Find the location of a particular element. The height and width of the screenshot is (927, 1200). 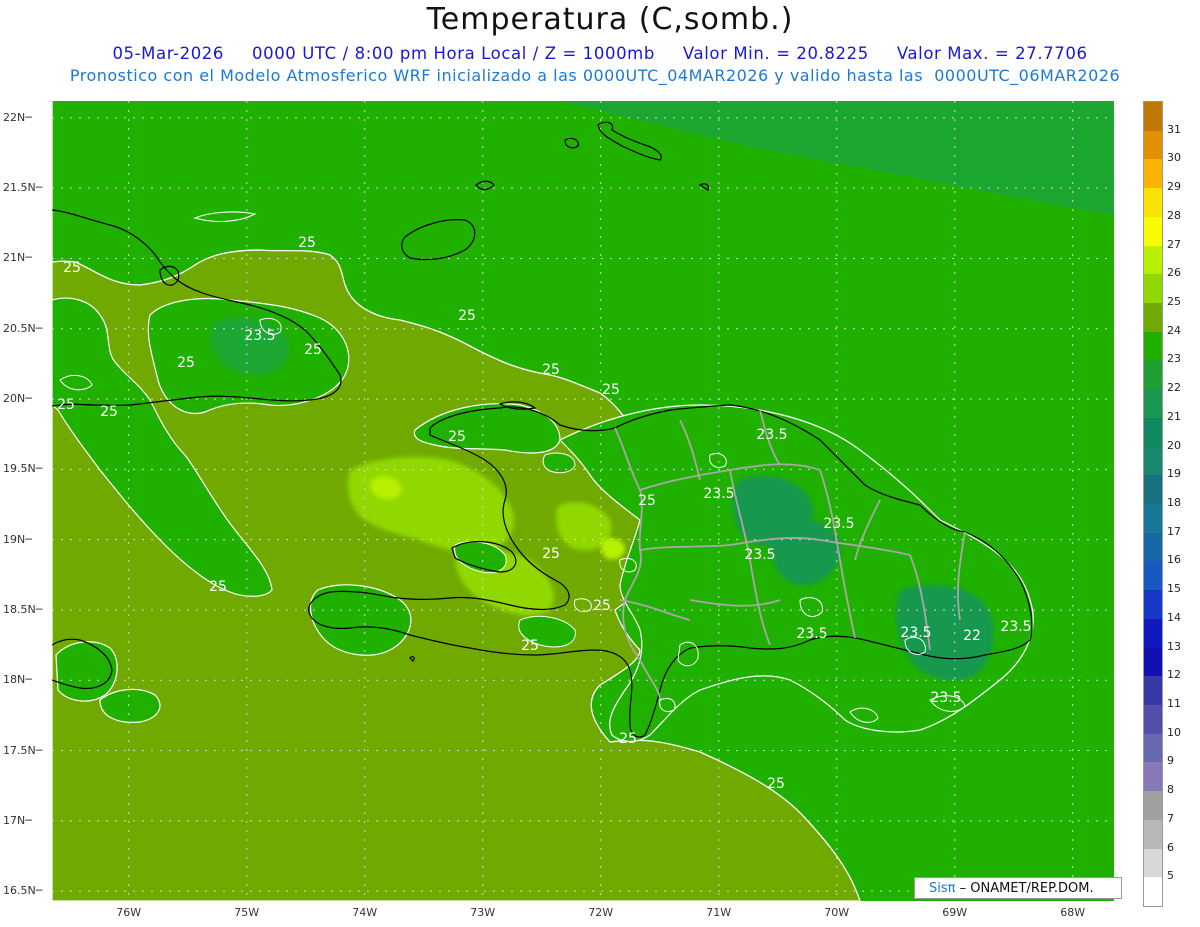

lat-tick-label: 19.5N─ is located at coordinates (23, 469).